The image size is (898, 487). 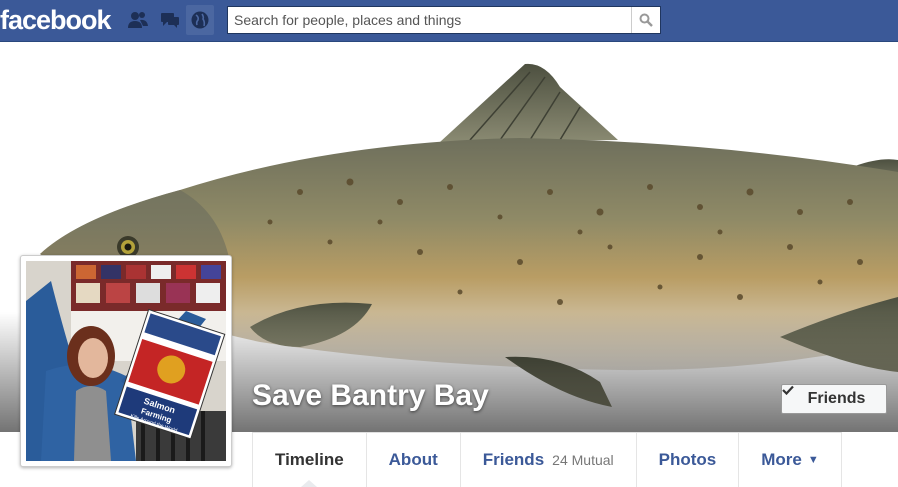 I want to click on tab-about-label: About, so click(x=413, y=459).